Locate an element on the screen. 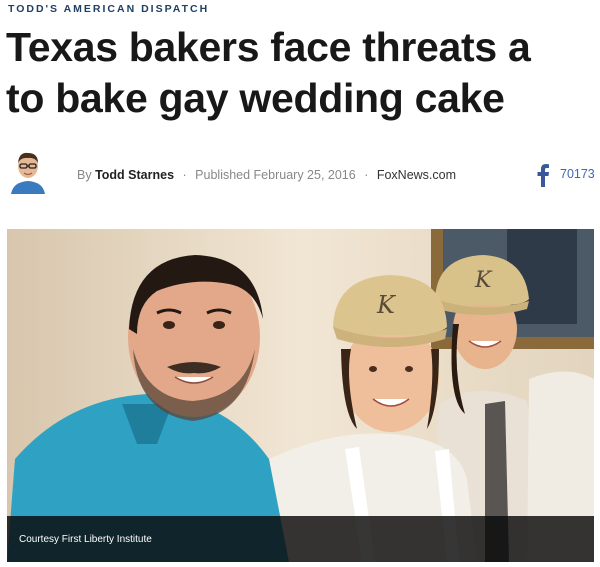 The width and height of the screenshot is (600, 567). headline-line-2: to bake gay wedding cake is located at coordinates (255, 98).